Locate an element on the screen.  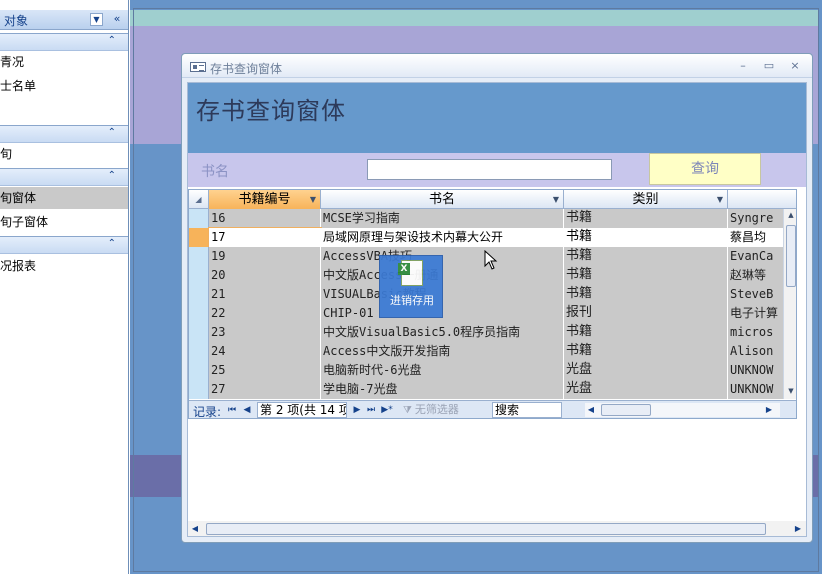
vertical-scrollbar: ▲ ▼ is located at coordinates (789, 304).